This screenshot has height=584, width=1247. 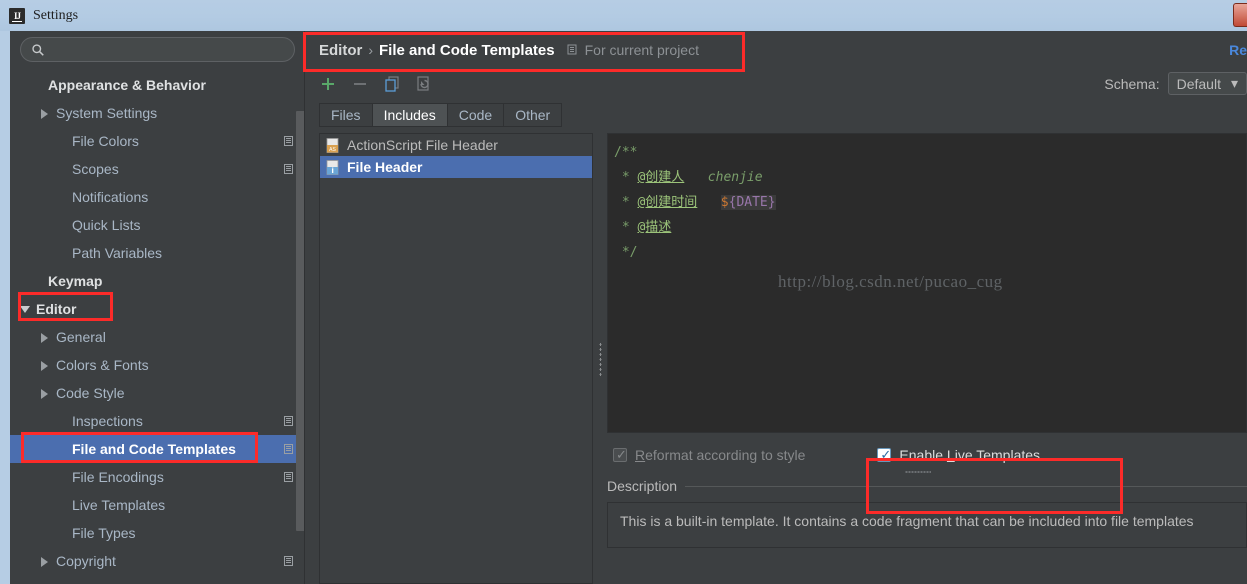 I want to click on live-templates-checkbox-label: Enable Live Templates, so click(x=970, y=455).